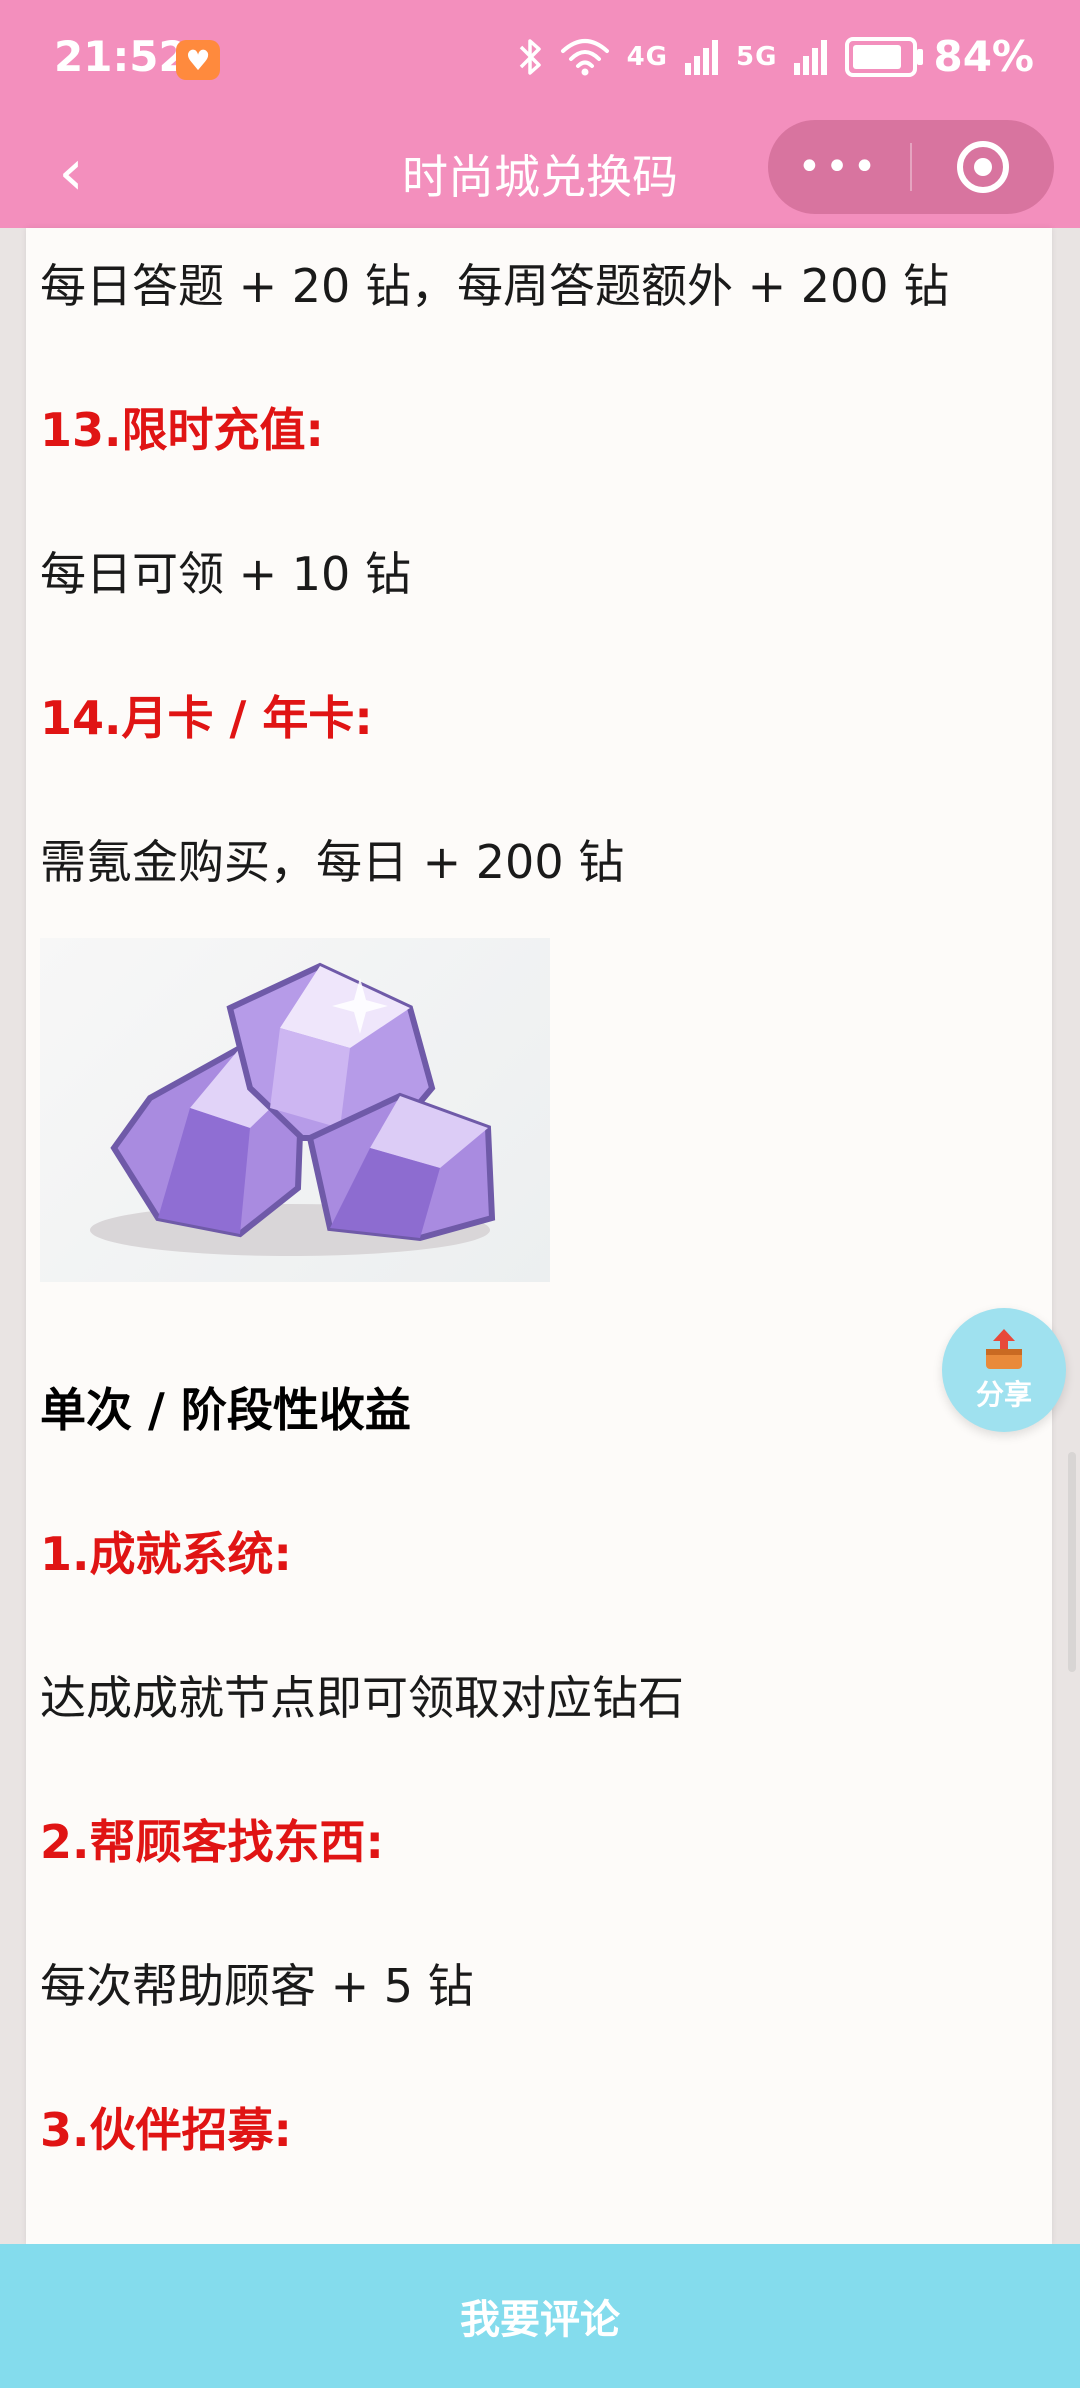 The image size is (1080, 2388). Describe the element at coordinates (225, 574) in the screenshot. I see `paragraph-daily-claim: 每日可领 + 10 钻` at that location.